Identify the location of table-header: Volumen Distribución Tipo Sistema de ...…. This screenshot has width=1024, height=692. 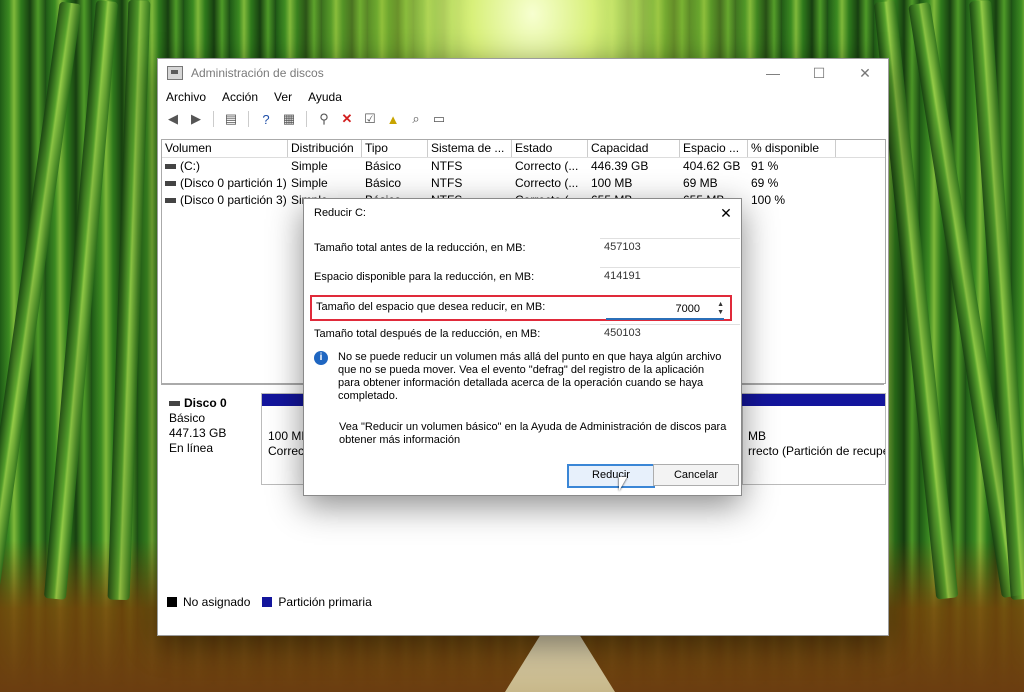
(523, 149).